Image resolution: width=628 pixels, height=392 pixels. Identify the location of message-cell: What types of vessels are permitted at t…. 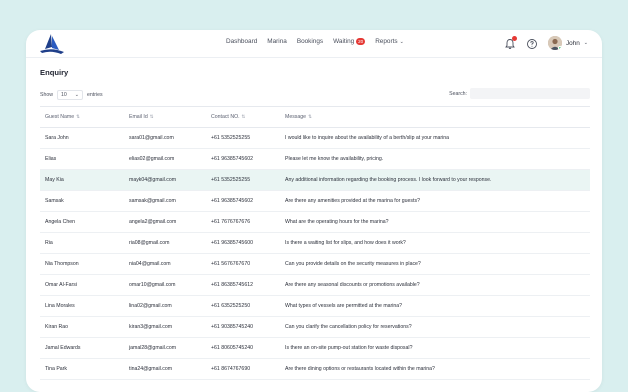
(435, 306).